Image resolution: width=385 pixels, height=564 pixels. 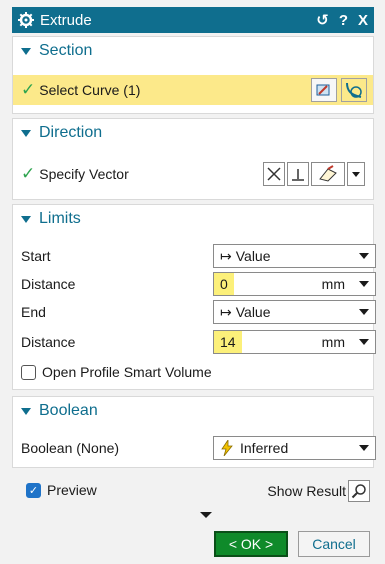 What do you see at coordinates (322, 20) in the screenshot?
I see `reset-icon: ↺` at bounding box center [322, 20].